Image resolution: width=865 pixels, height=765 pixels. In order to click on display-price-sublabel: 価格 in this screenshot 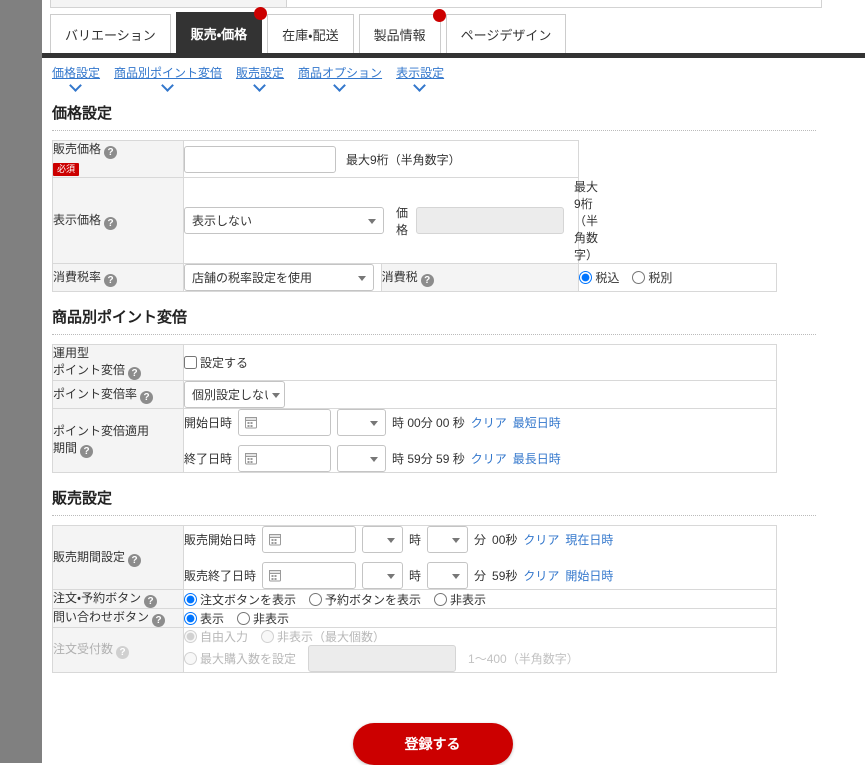, I will do `click(402, 221)`.